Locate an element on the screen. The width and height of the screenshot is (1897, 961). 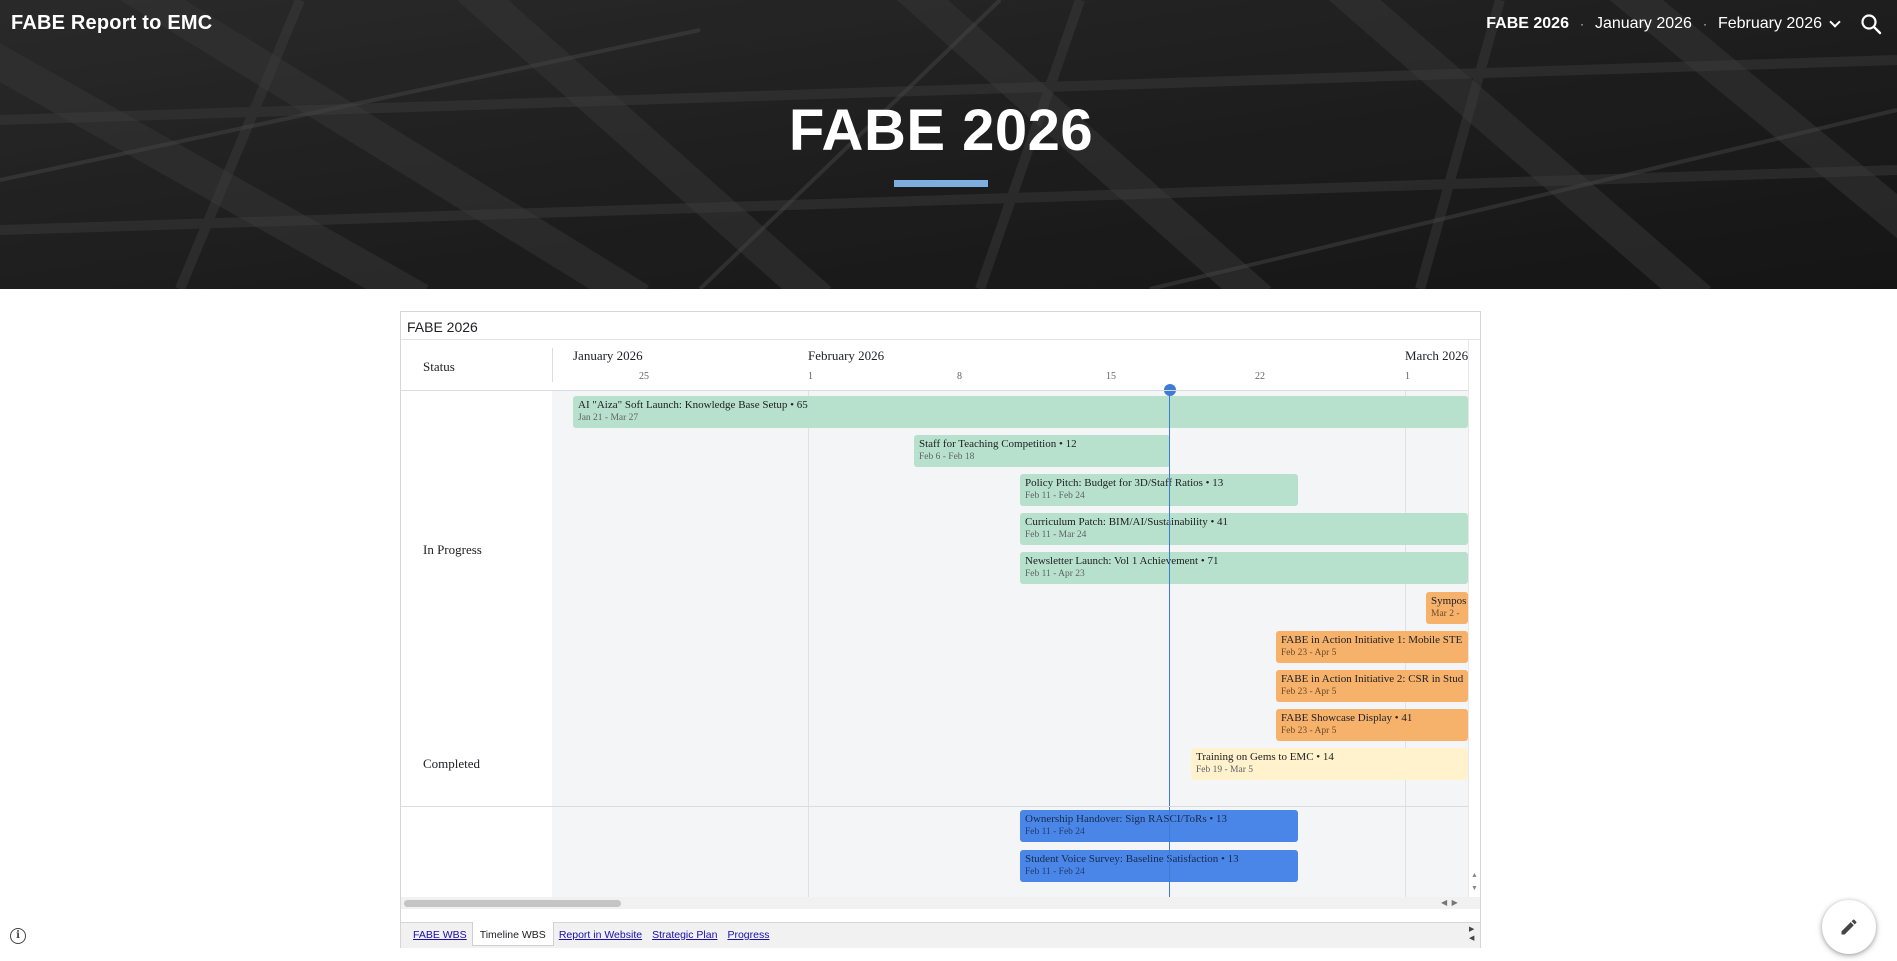
pencil-icon is located at coordinates (1849, 927).